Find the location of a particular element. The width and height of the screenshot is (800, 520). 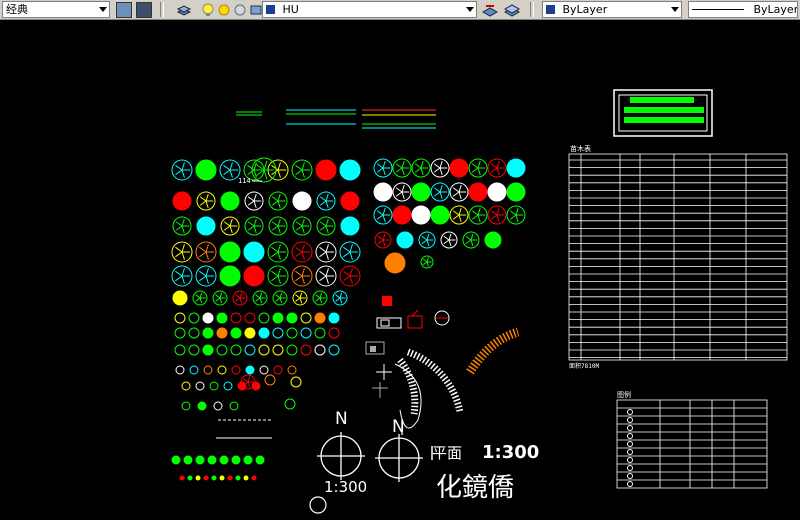

plant-schedule-table is located at coordinates (678, 257).